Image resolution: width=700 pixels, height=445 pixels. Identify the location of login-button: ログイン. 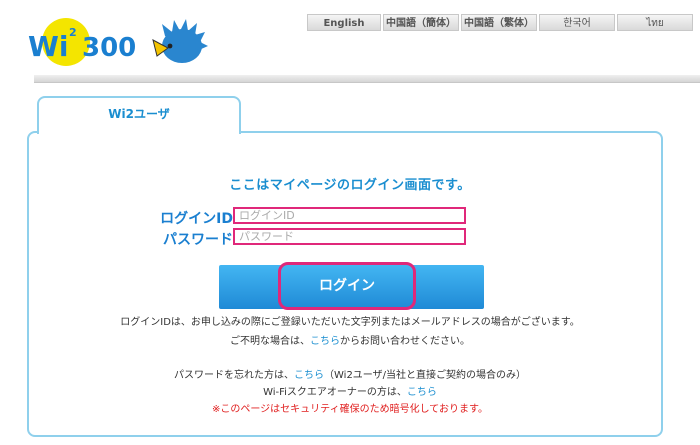
(351, 286).